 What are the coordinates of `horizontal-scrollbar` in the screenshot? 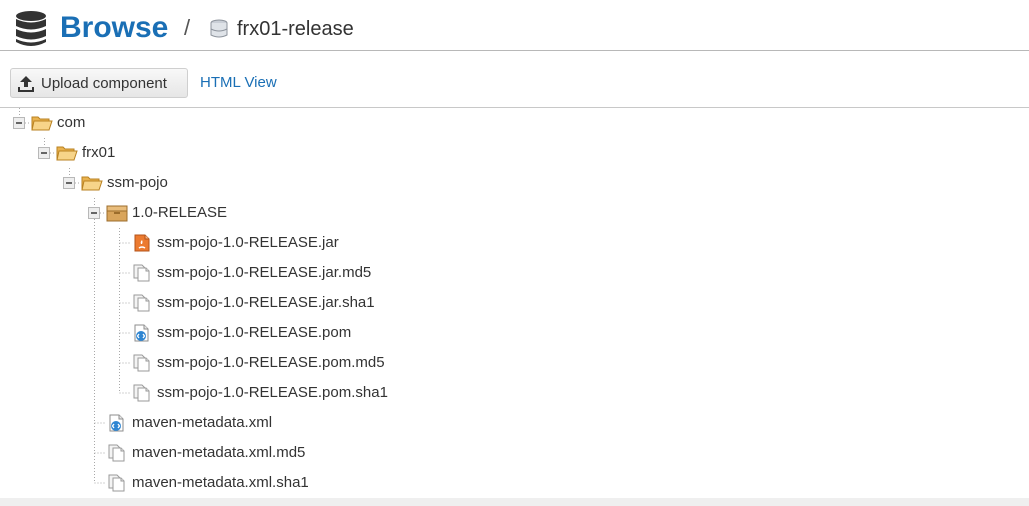 It's located at (514, 502).